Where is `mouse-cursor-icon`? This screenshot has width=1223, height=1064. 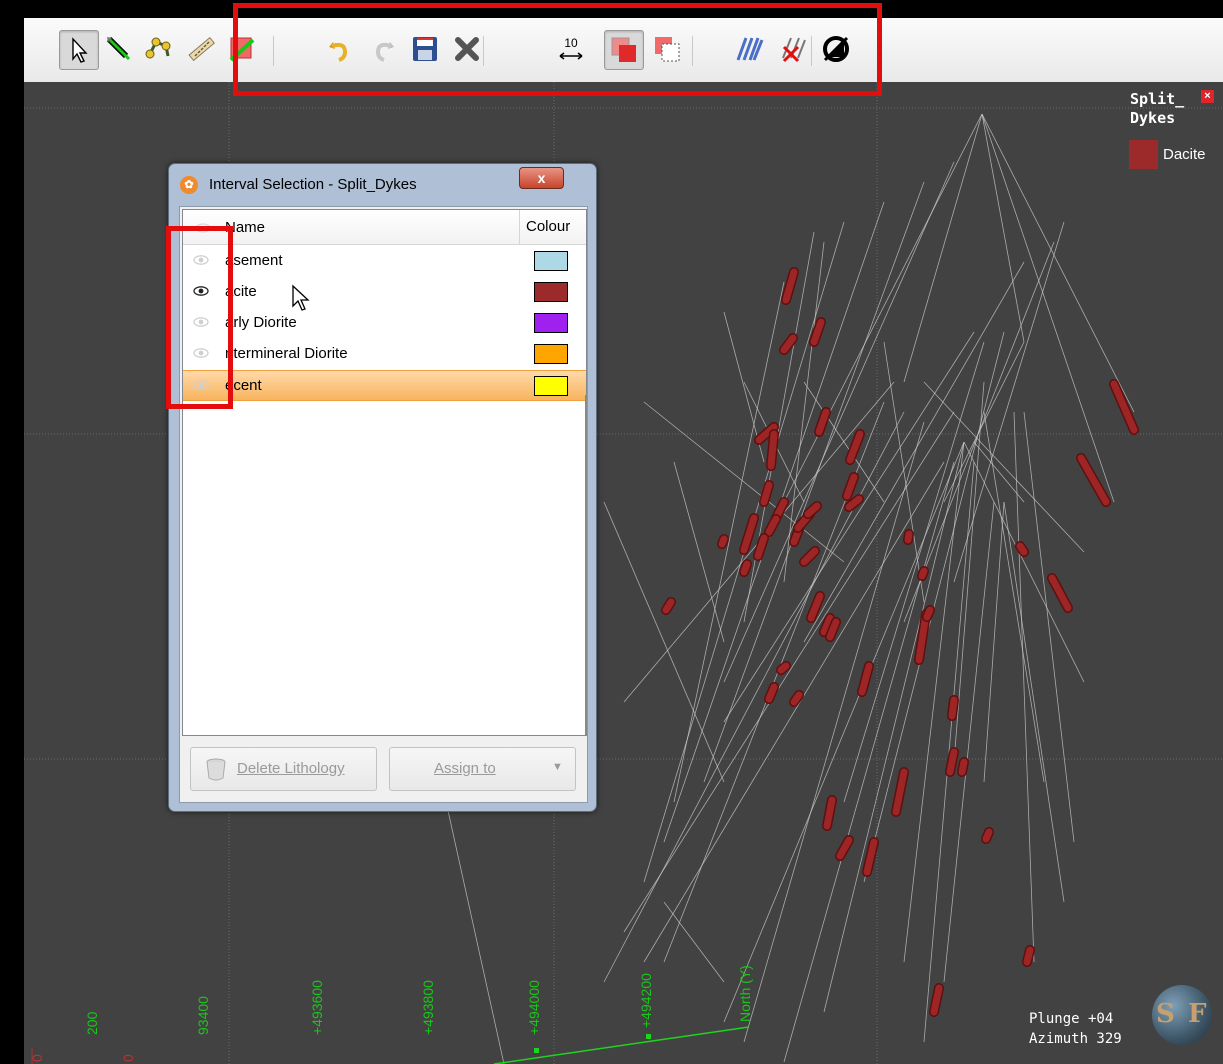 mouse-cursor-icon is located at coordinates (301, 297).